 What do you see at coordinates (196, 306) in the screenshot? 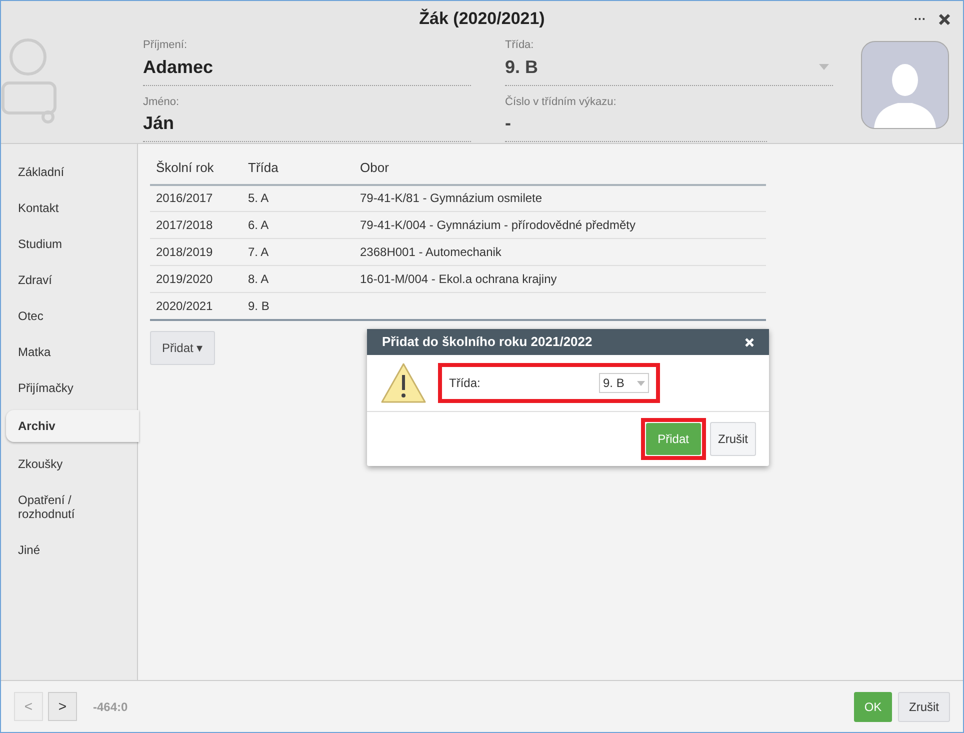
I see `table-cell: 2020/2021` at bounding box center [196, 306].